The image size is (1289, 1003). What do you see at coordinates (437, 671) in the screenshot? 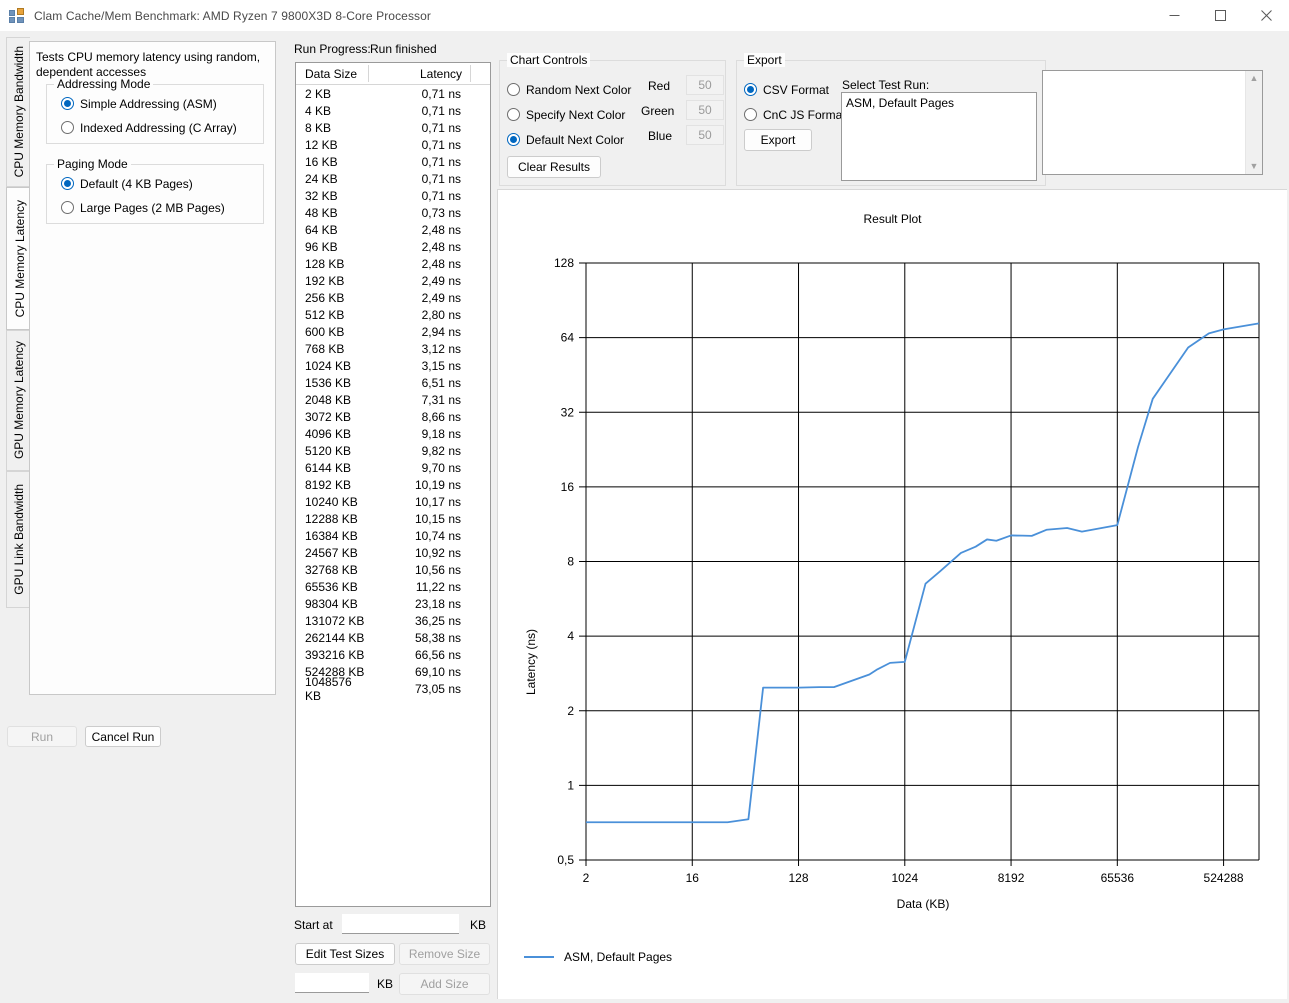
I see `cell-latency: 69,10 ns` at bounding box center [437, 671].